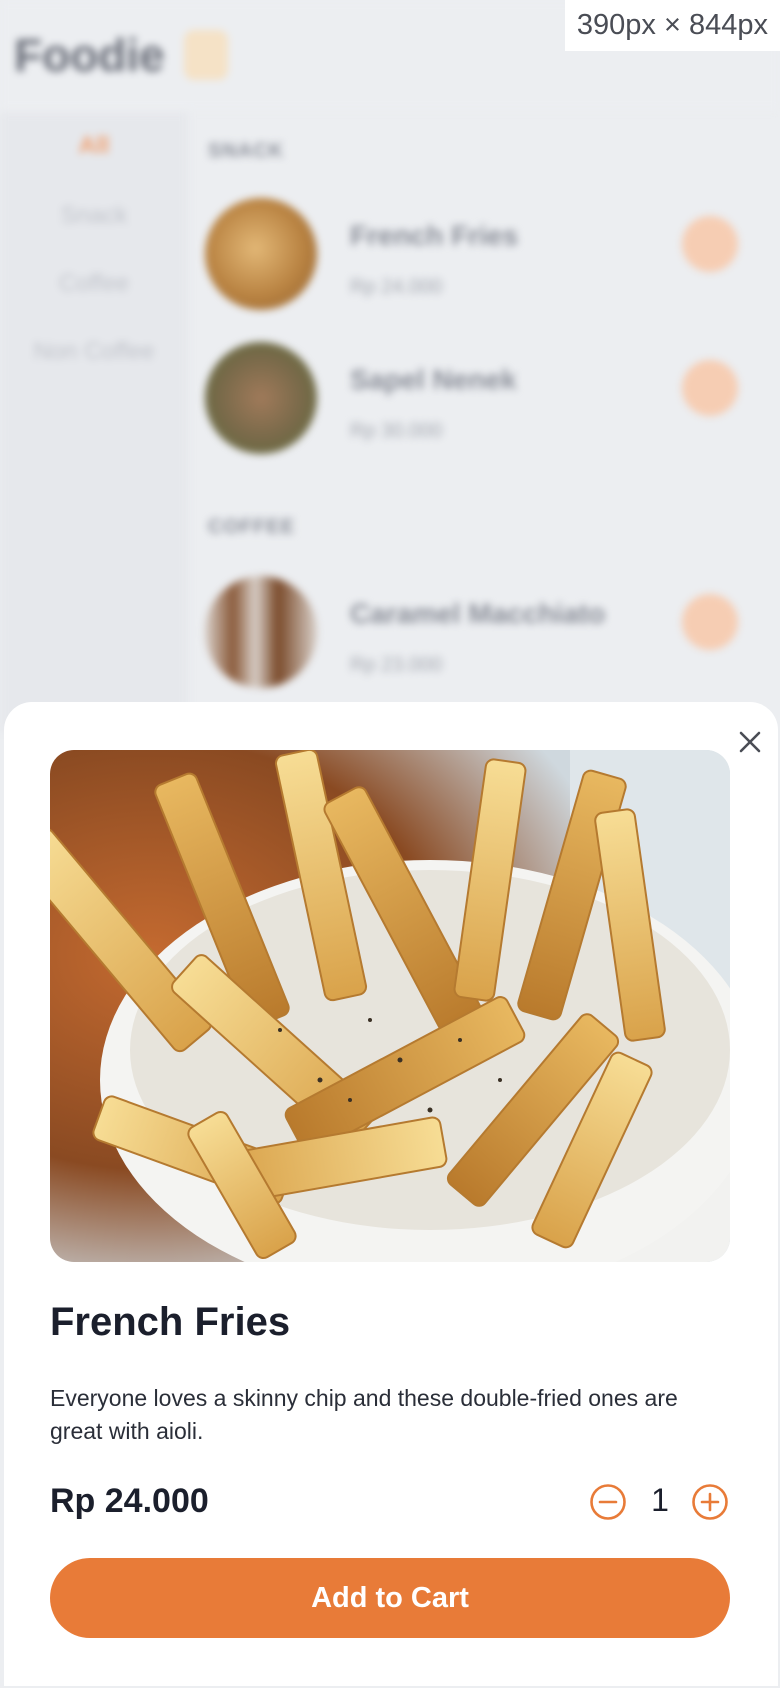 The image size is (780, 1688). What do you see at coordinates (94, 216) in the screenshot?
I see `category-snack: Snack` at bounding box center [94, 216].